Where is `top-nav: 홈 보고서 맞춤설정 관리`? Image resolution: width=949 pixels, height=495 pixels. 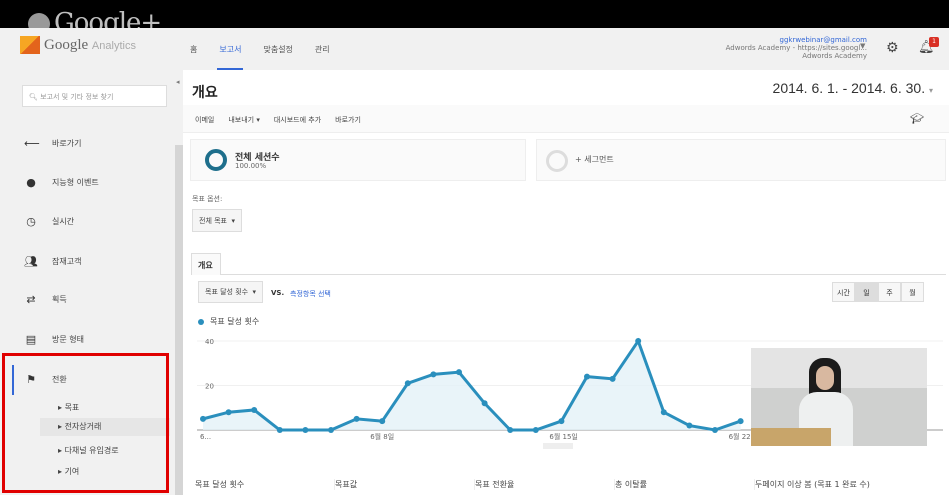 top-nav: 홈 보고서 맞춤설정 관리 is located at coordinates (260, 57).